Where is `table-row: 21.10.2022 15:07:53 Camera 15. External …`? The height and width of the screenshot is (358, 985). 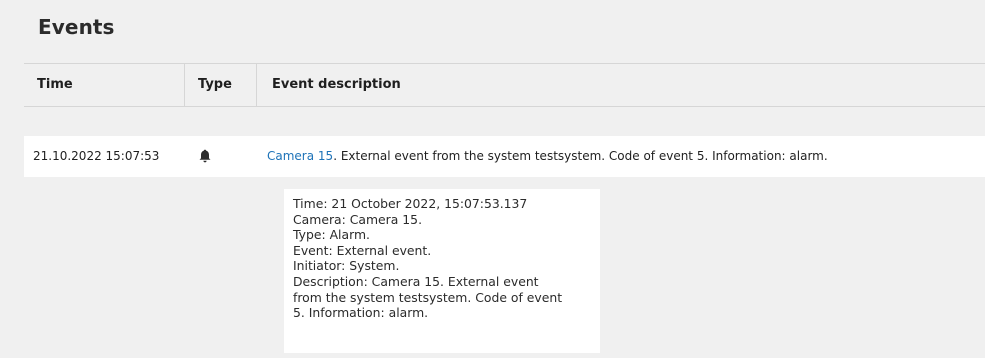
table-row: 21.10.2022 15:07:53 Camera 15. External … is located at coordinates (504, 156).